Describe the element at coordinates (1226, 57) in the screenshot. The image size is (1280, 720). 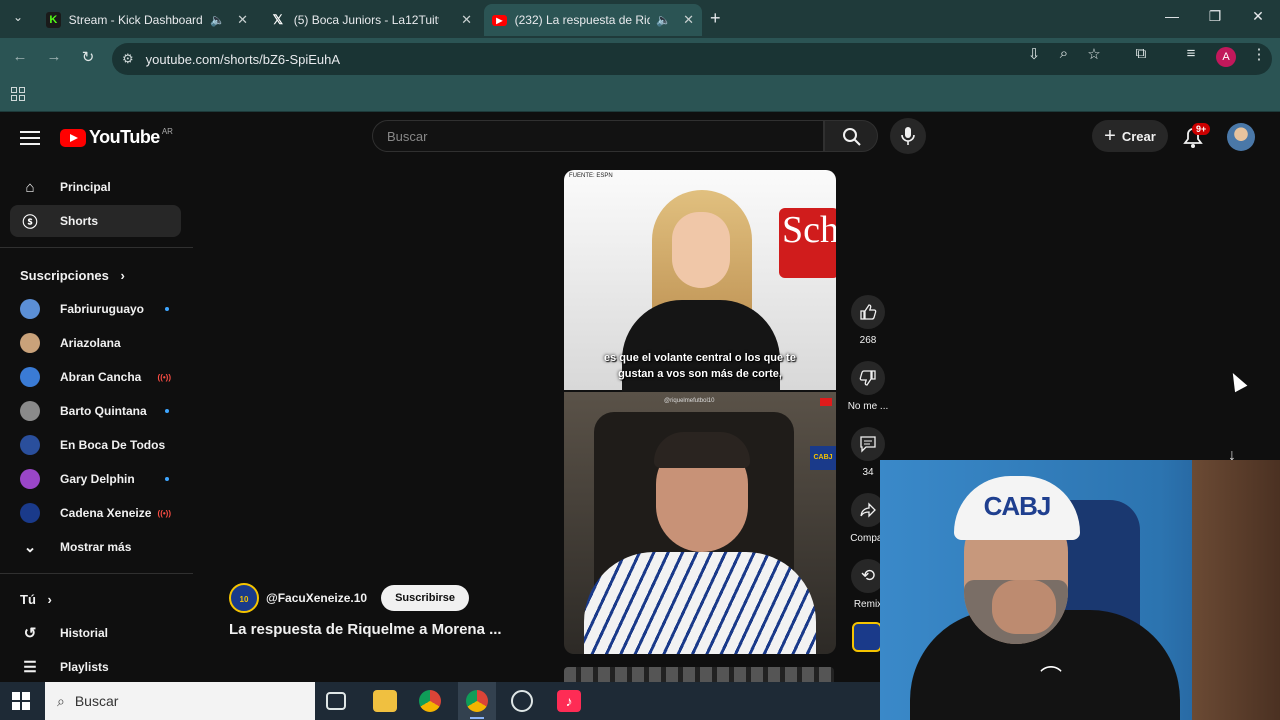
I see `profile-avatar: A` at that location.